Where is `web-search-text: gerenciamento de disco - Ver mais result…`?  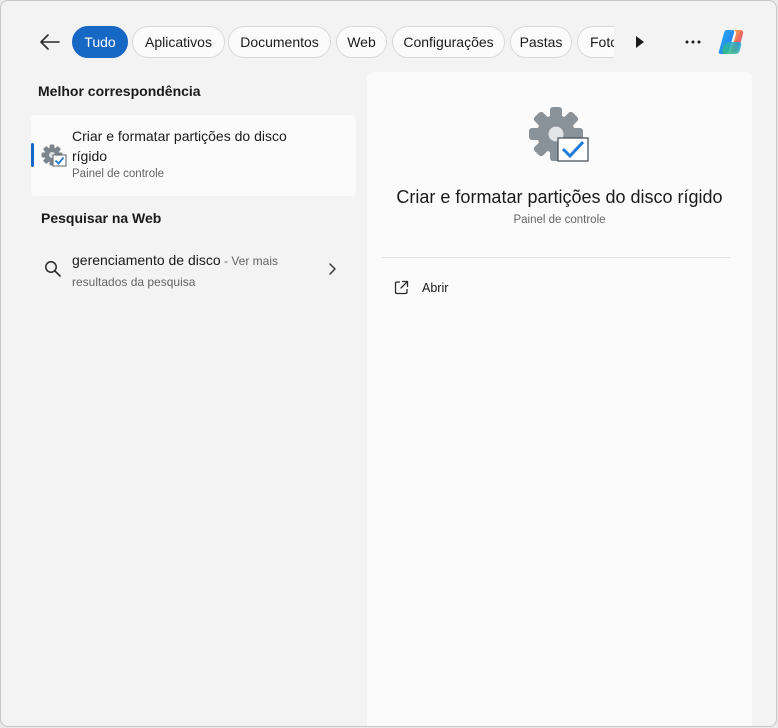
web-search-text: gerenciamento de disco - Ver mais result… is located at coordinates (194, 271).